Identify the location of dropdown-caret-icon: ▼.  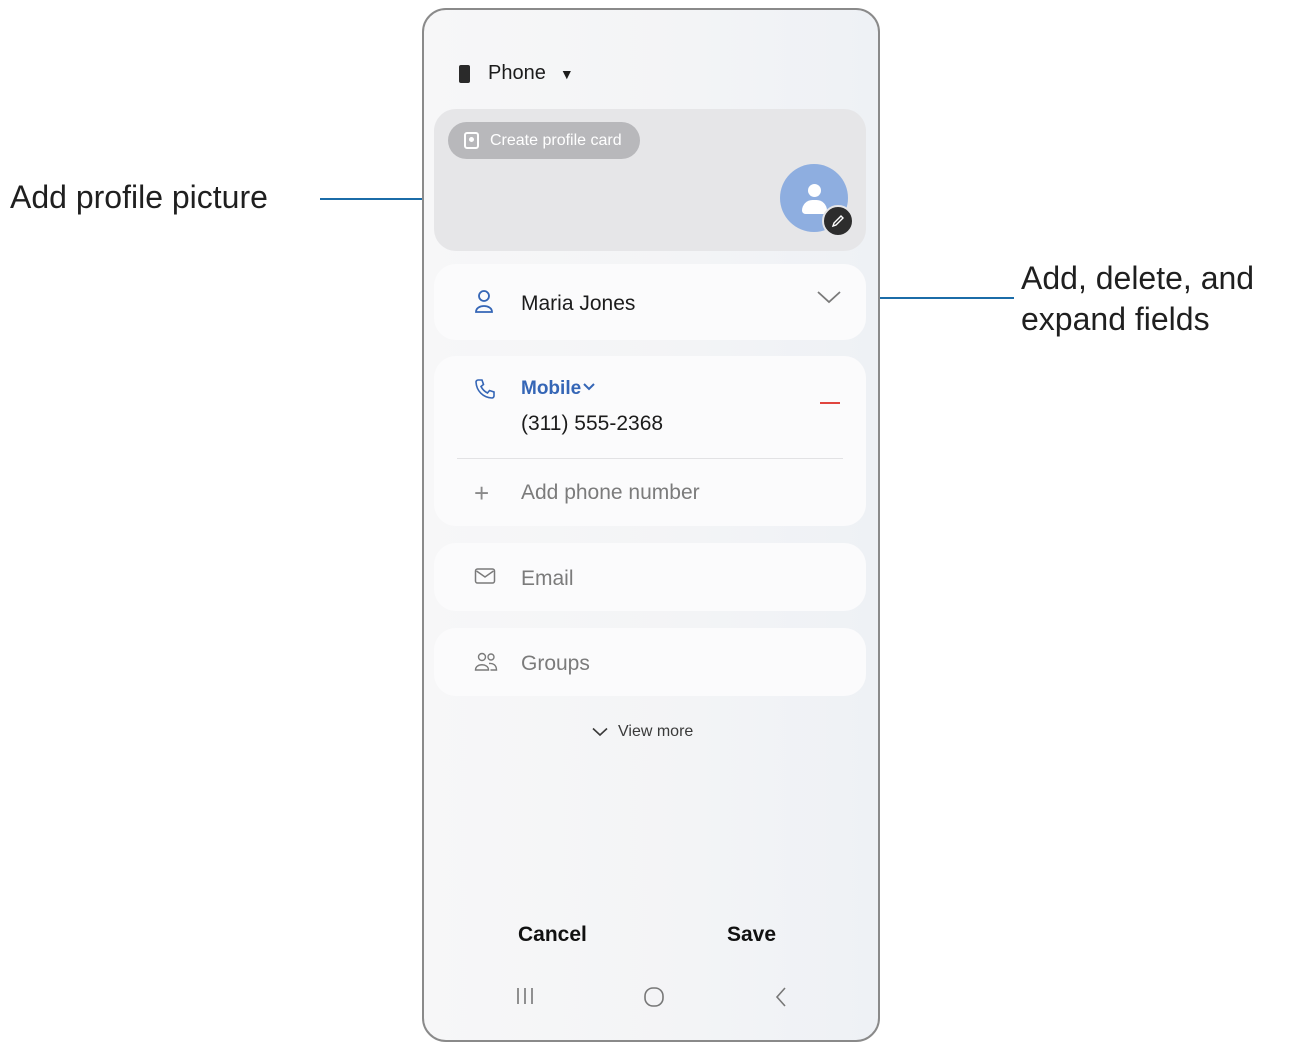
(566, 73).